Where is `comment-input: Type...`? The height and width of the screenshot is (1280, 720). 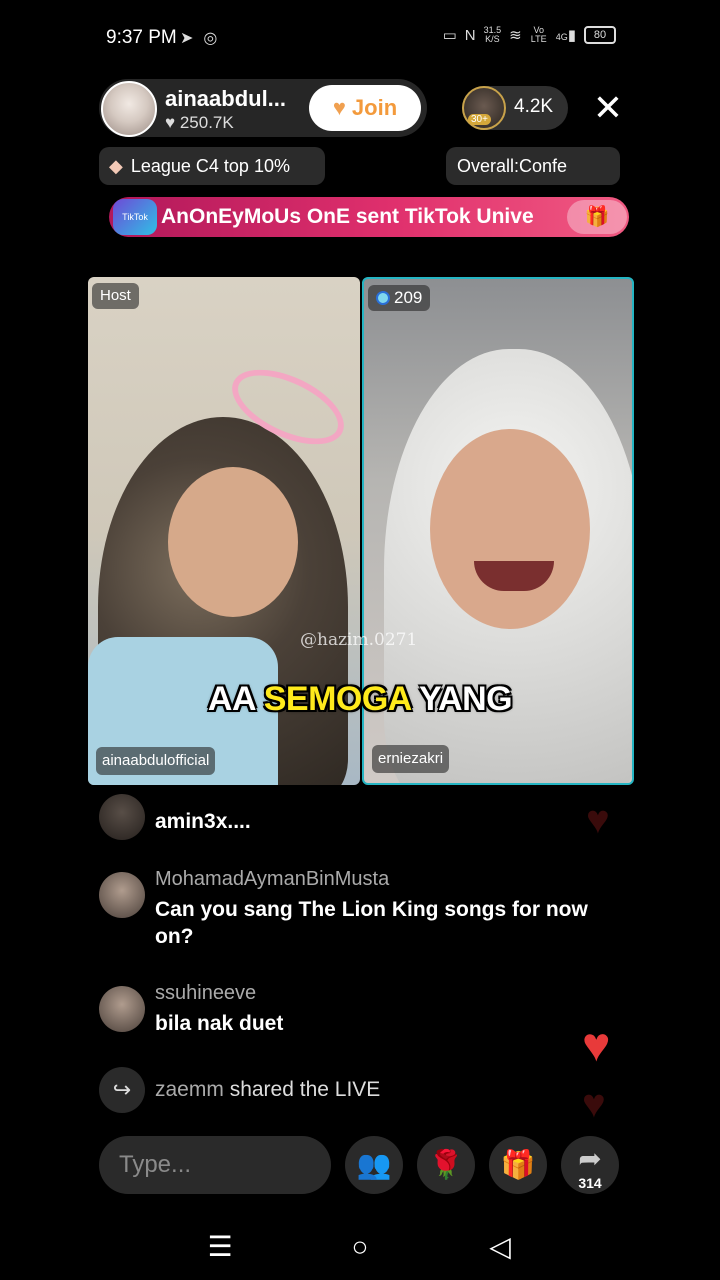 comment-input: Type... is located at coordinates (215, 1165).